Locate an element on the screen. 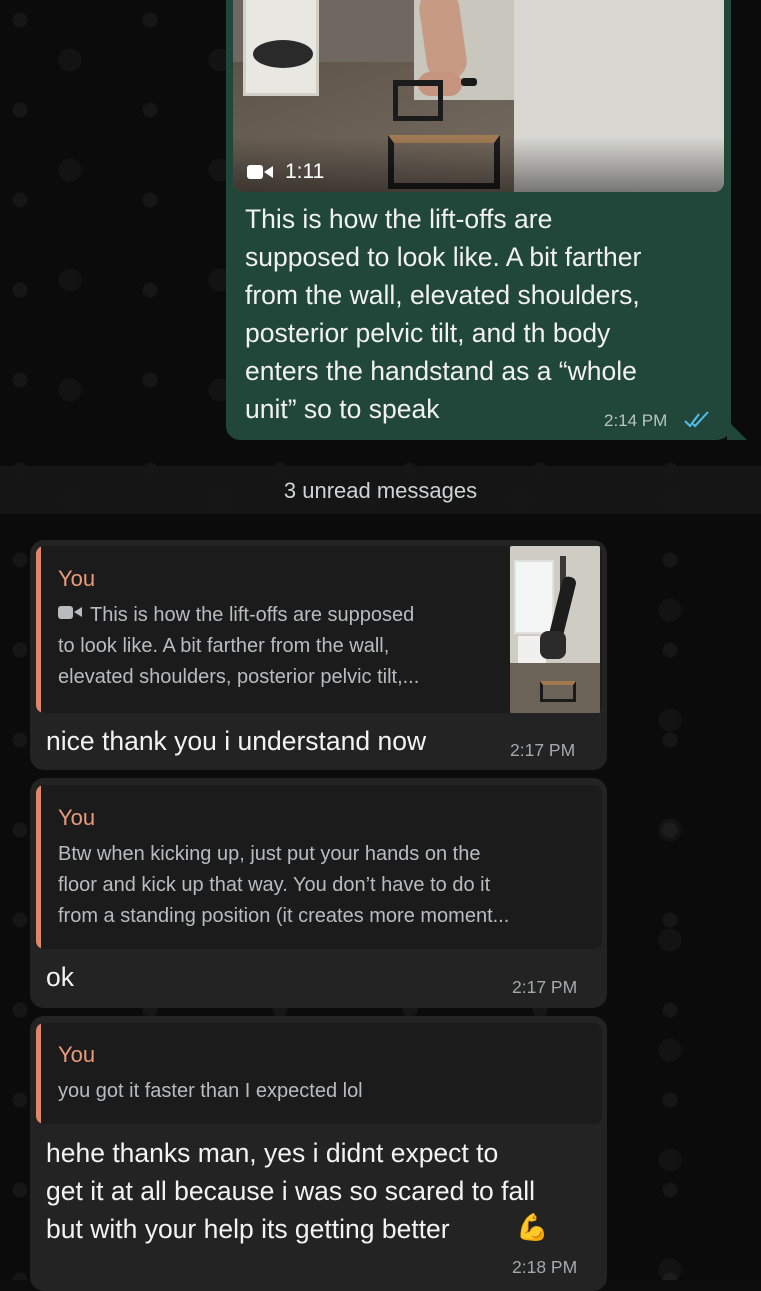 Image resolution: width=761 pixels, height=1291 pixels. incoming-message-text: nice thank you i understand now is located at coordinates (236, 741).